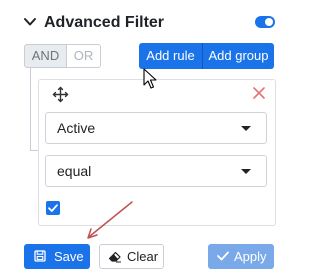  What do you see at coordinates (170, 56) in the screenshot?
I see `add-rule-button: Add rule` at bounding box center [170, 56].